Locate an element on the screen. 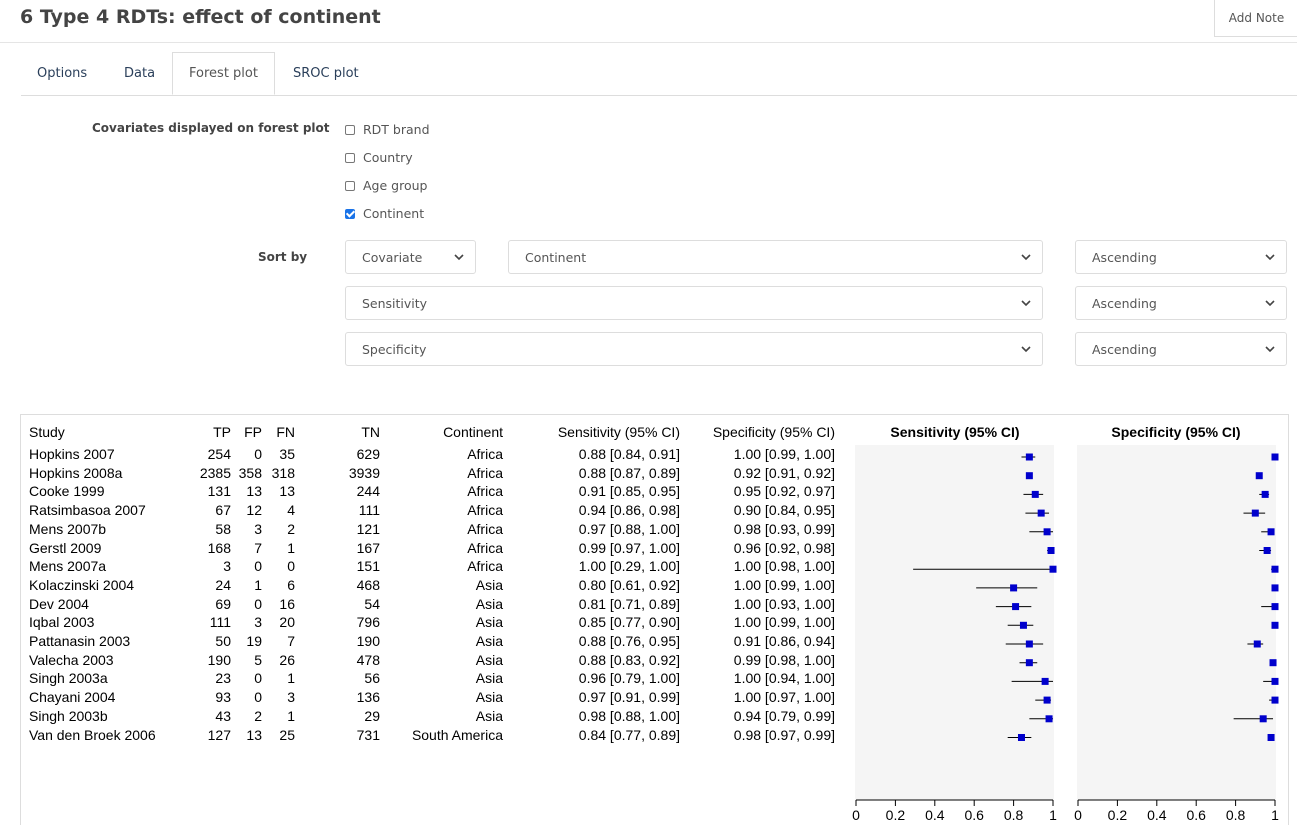 The height and width of the screenshot is (825, 1297). column-header: TN is located at coordinates (370, 432).